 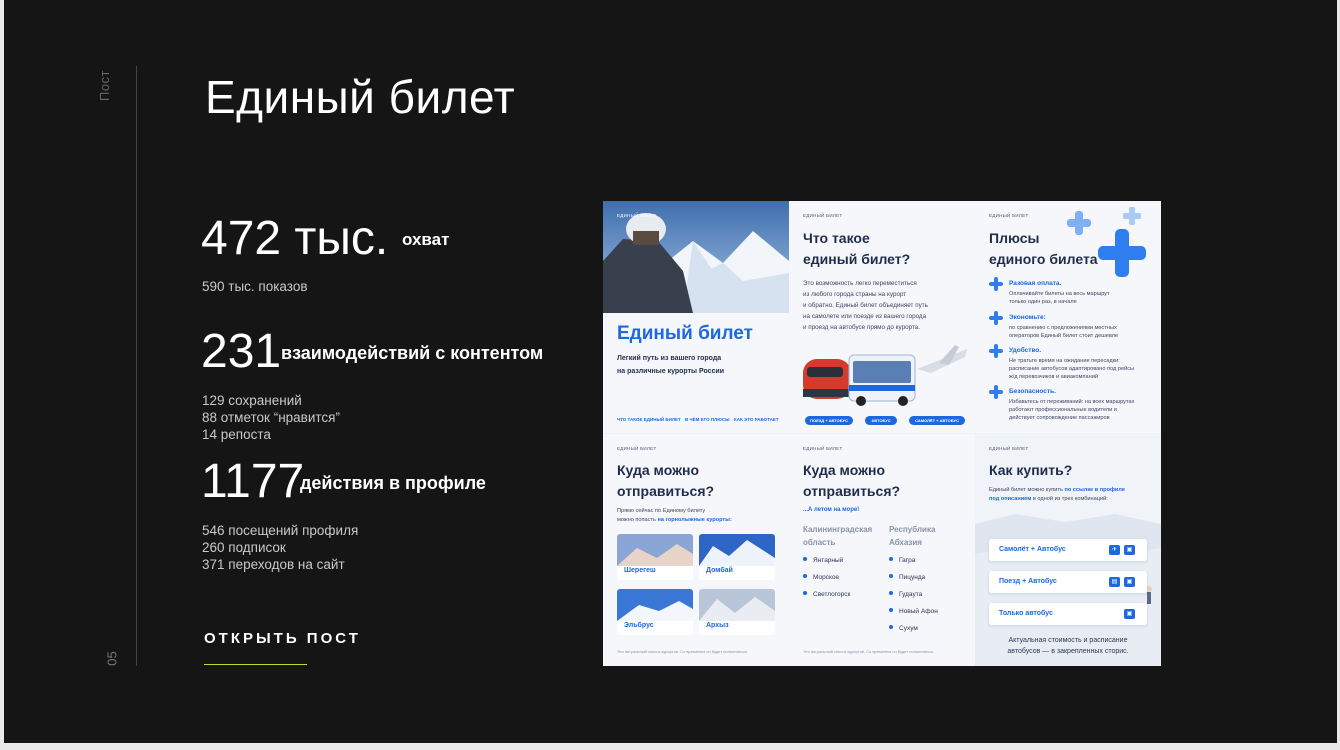 I want to click on sea-place: Новый Афон, so click(x=913, y=611).